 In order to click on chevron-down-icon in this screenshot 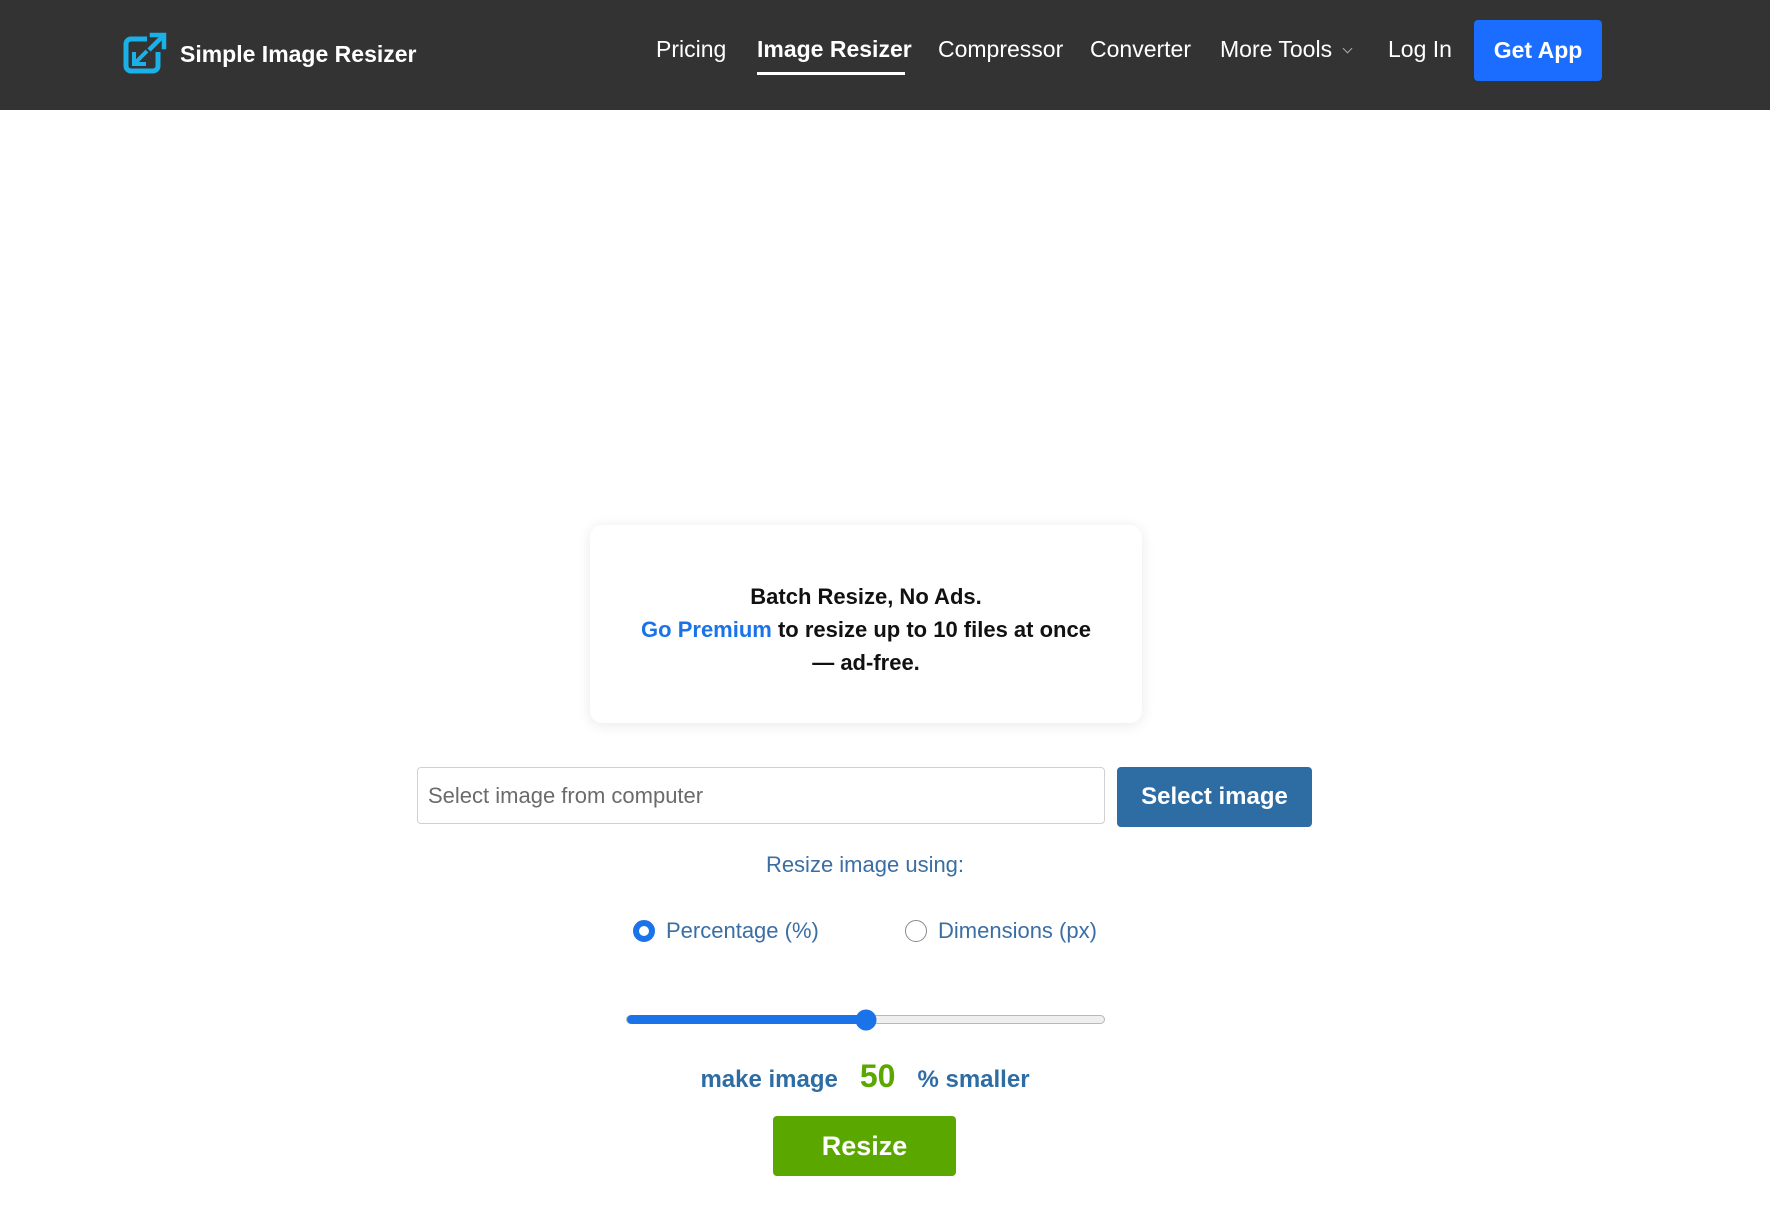, I will do `click(1348, 49)`.